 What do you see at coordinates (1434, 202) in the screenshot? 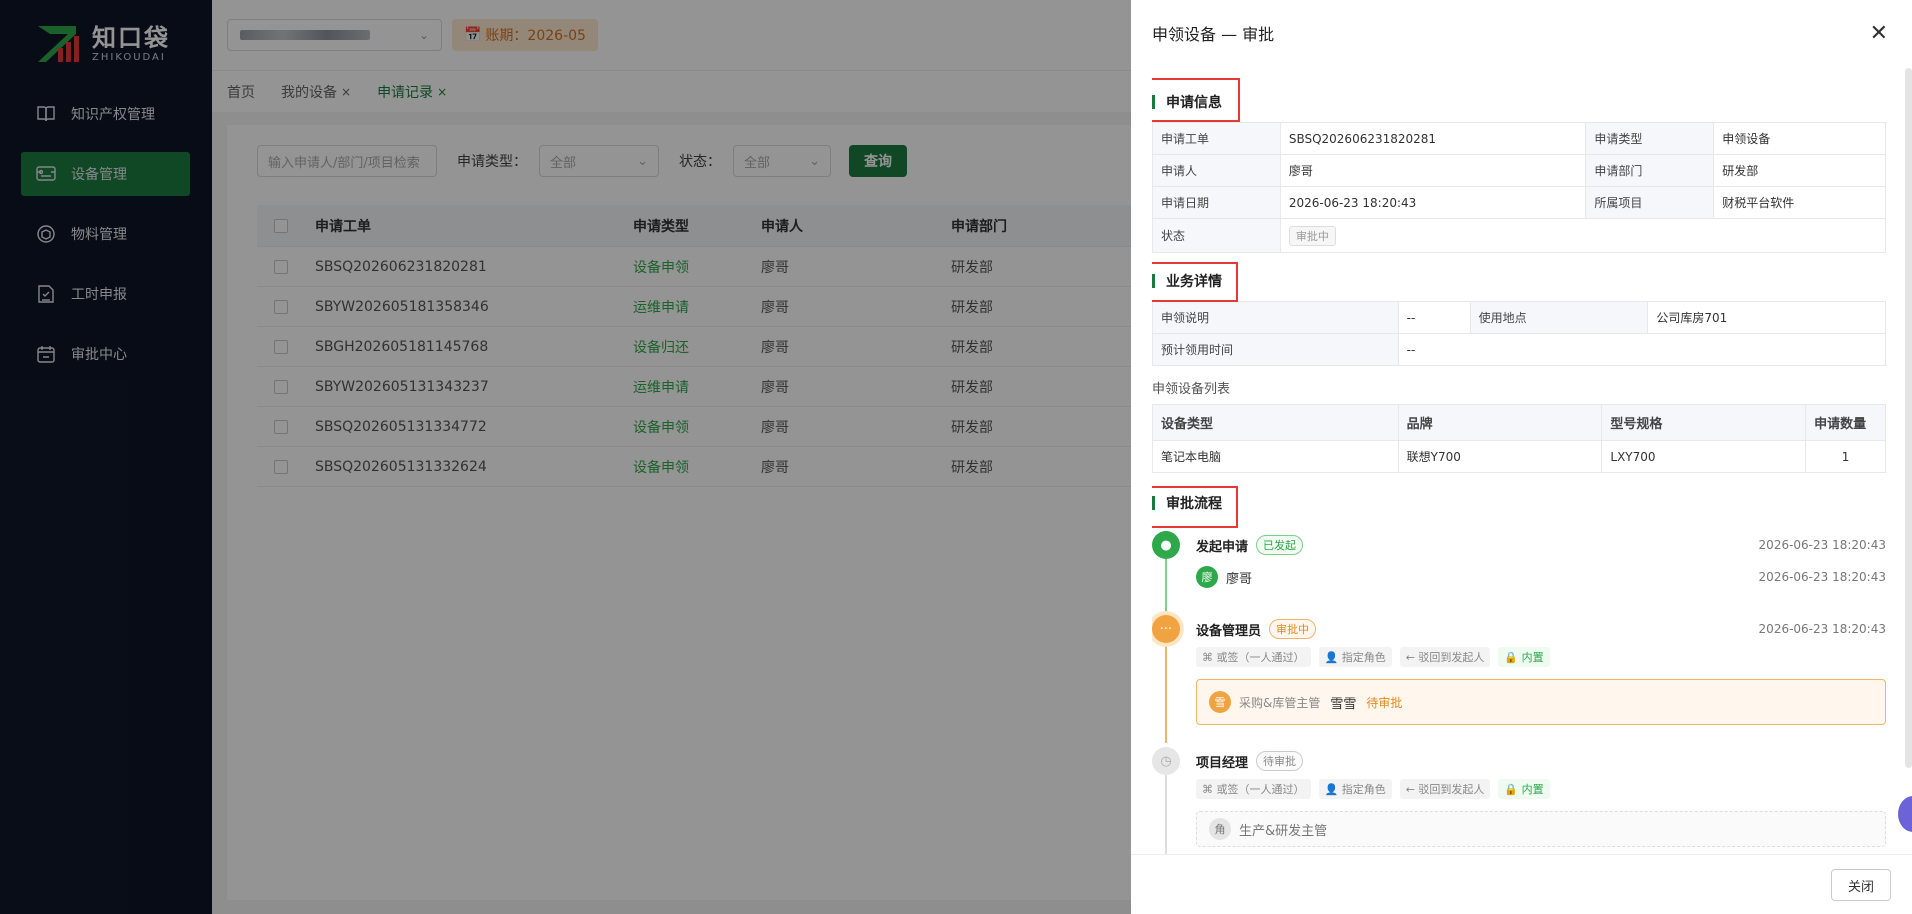
I see `field-value: 2026-06-23 18:20:43` at bounding box center [1434, 202].